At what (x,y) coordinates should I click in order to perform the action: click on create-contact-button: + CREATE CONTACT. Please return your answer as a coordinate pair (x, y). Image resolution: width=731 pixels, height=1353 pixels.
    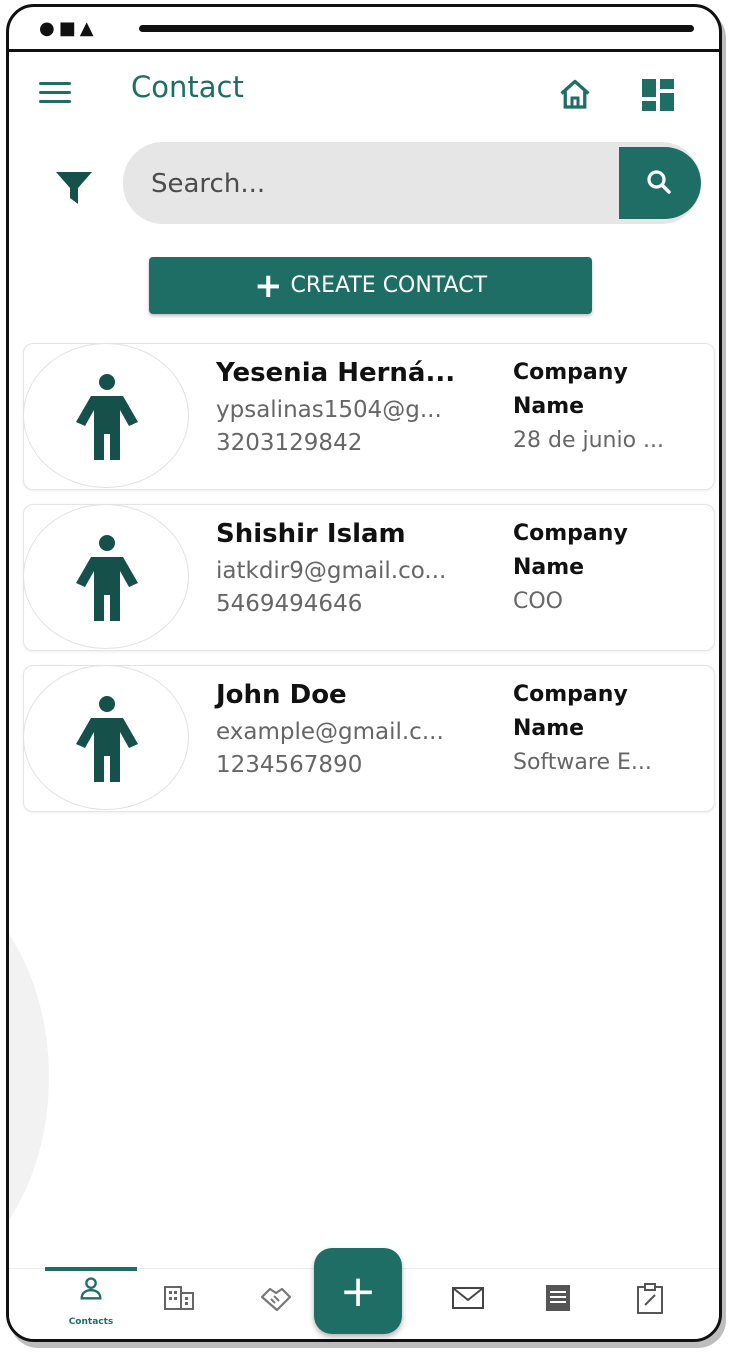
    Looking at the image, I should click on (370, 285).